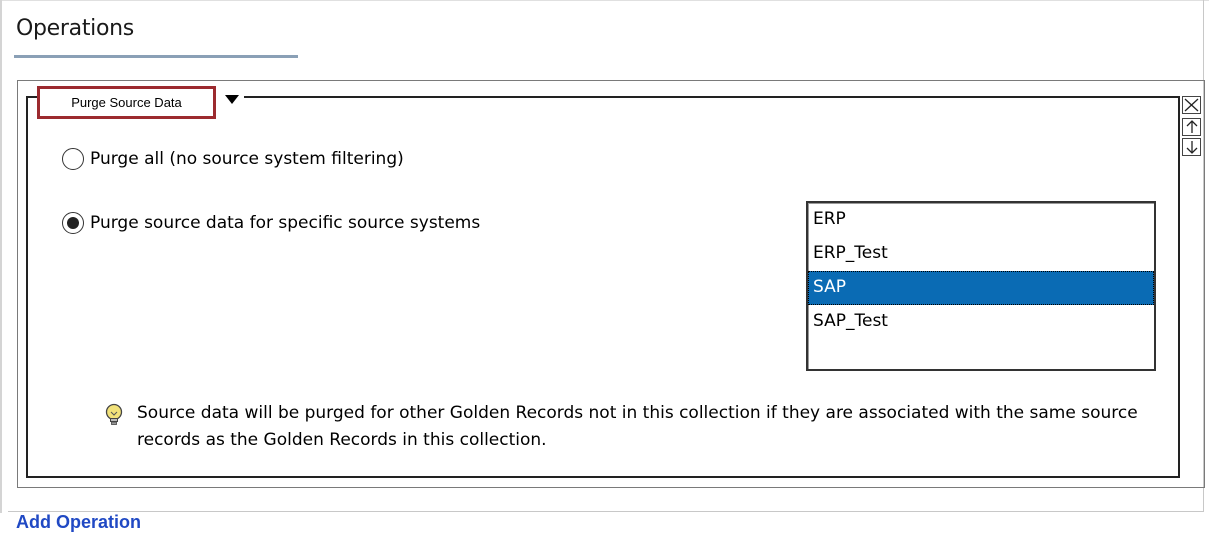 The width and height of the screenshot is (1209, 540). I want to click on radio-selected-dot, so click(73, 223).